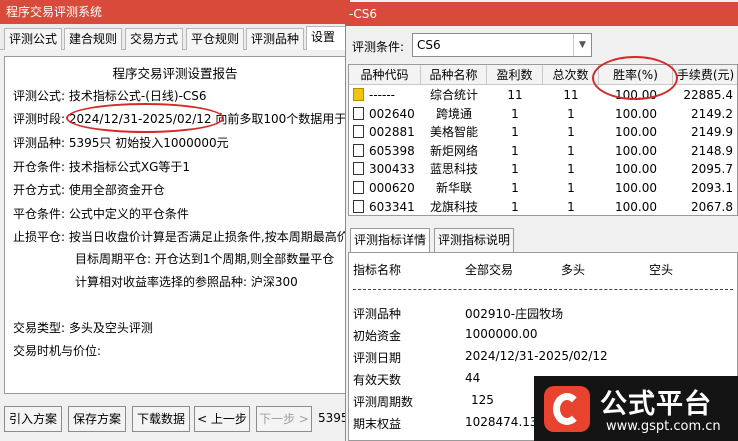  I want to click on cell-fee: 2095.7, so click(712, 169).